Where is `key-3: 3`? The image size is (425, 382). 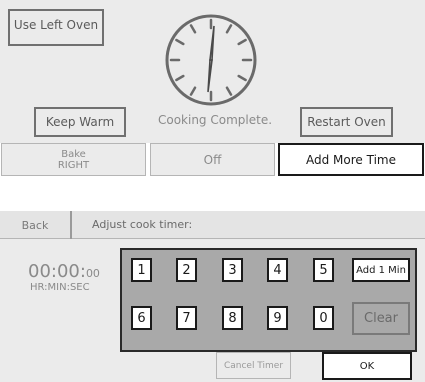 key-3: 3 is located at coordinates (232, 270).